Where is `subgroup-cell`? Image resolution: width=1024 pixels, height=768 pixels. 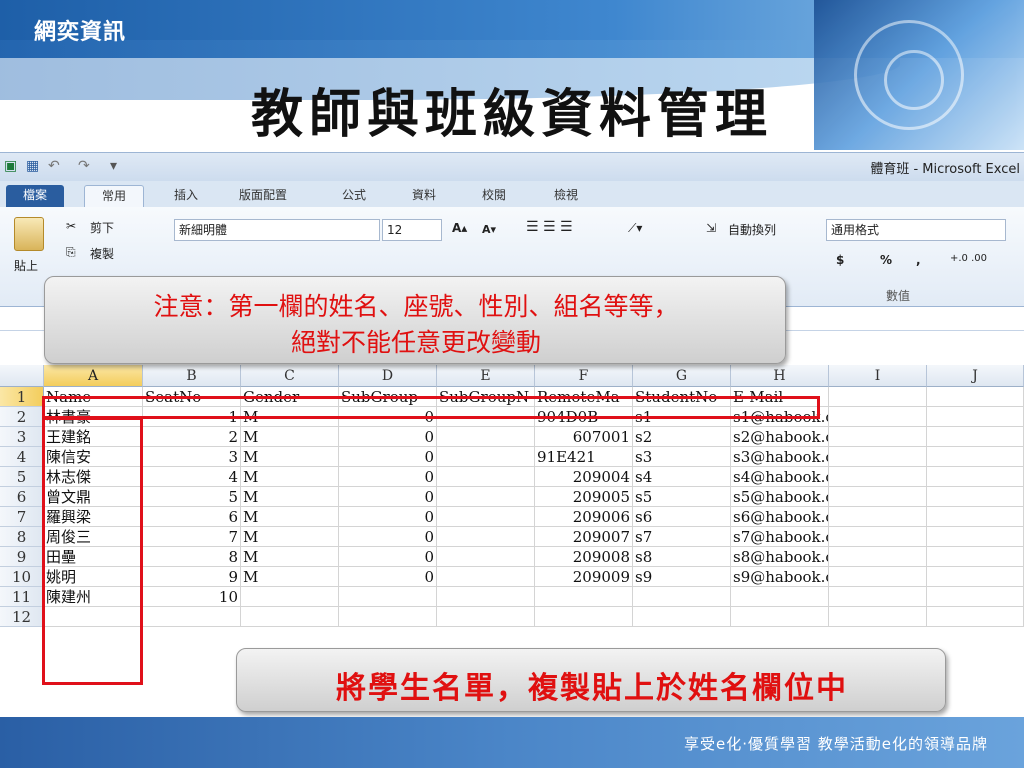
subgroup-cell is located at coordinates (388, 597).